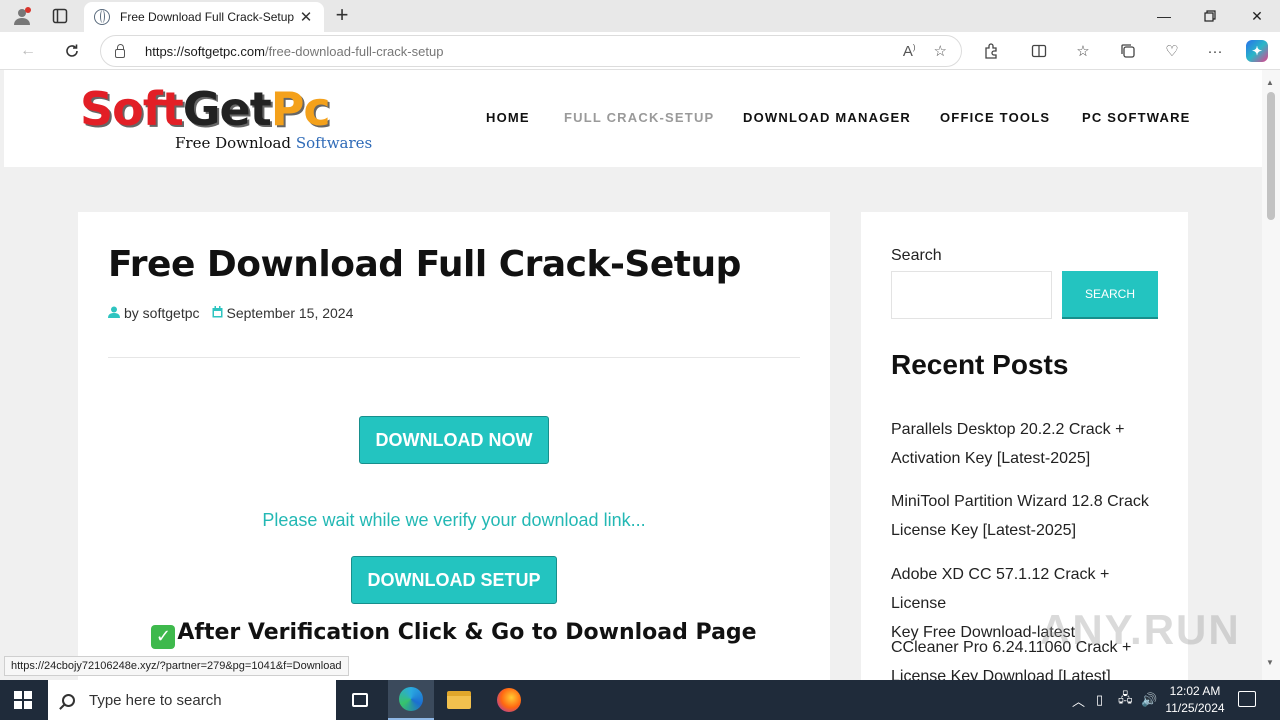 The width and height of the screenshot is (1280, 720). Describe the element at coordinates (1247, 699) in the screenshot. I see `notification-icon` at that location.